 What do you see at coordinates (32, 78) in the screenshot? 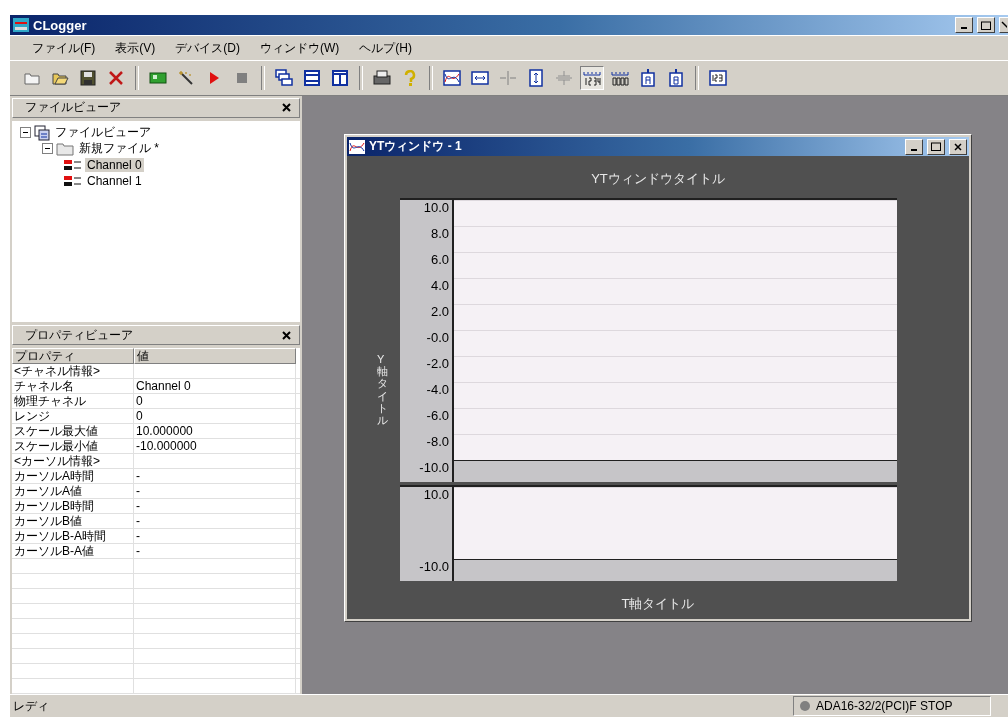
I see `blank-page-icon` at bounding box center [32, 78].